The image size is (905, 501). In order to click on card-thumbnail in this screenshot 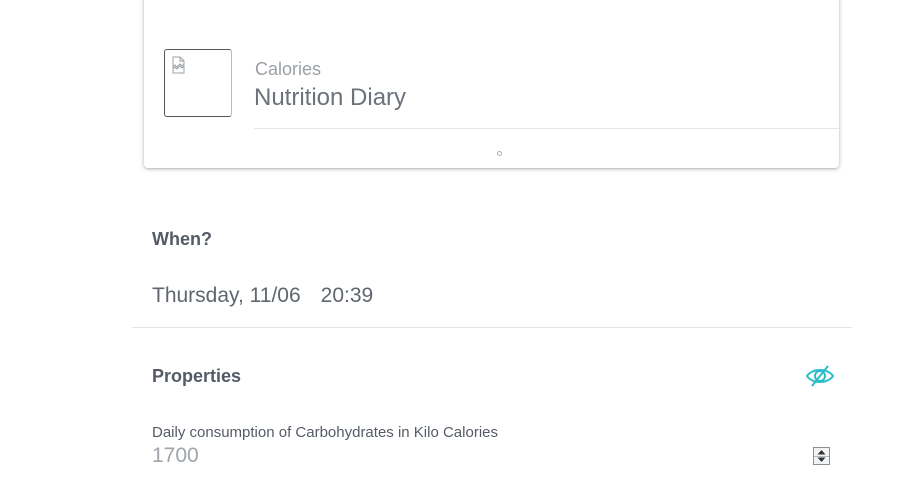, I will do `click(198, 83)`.